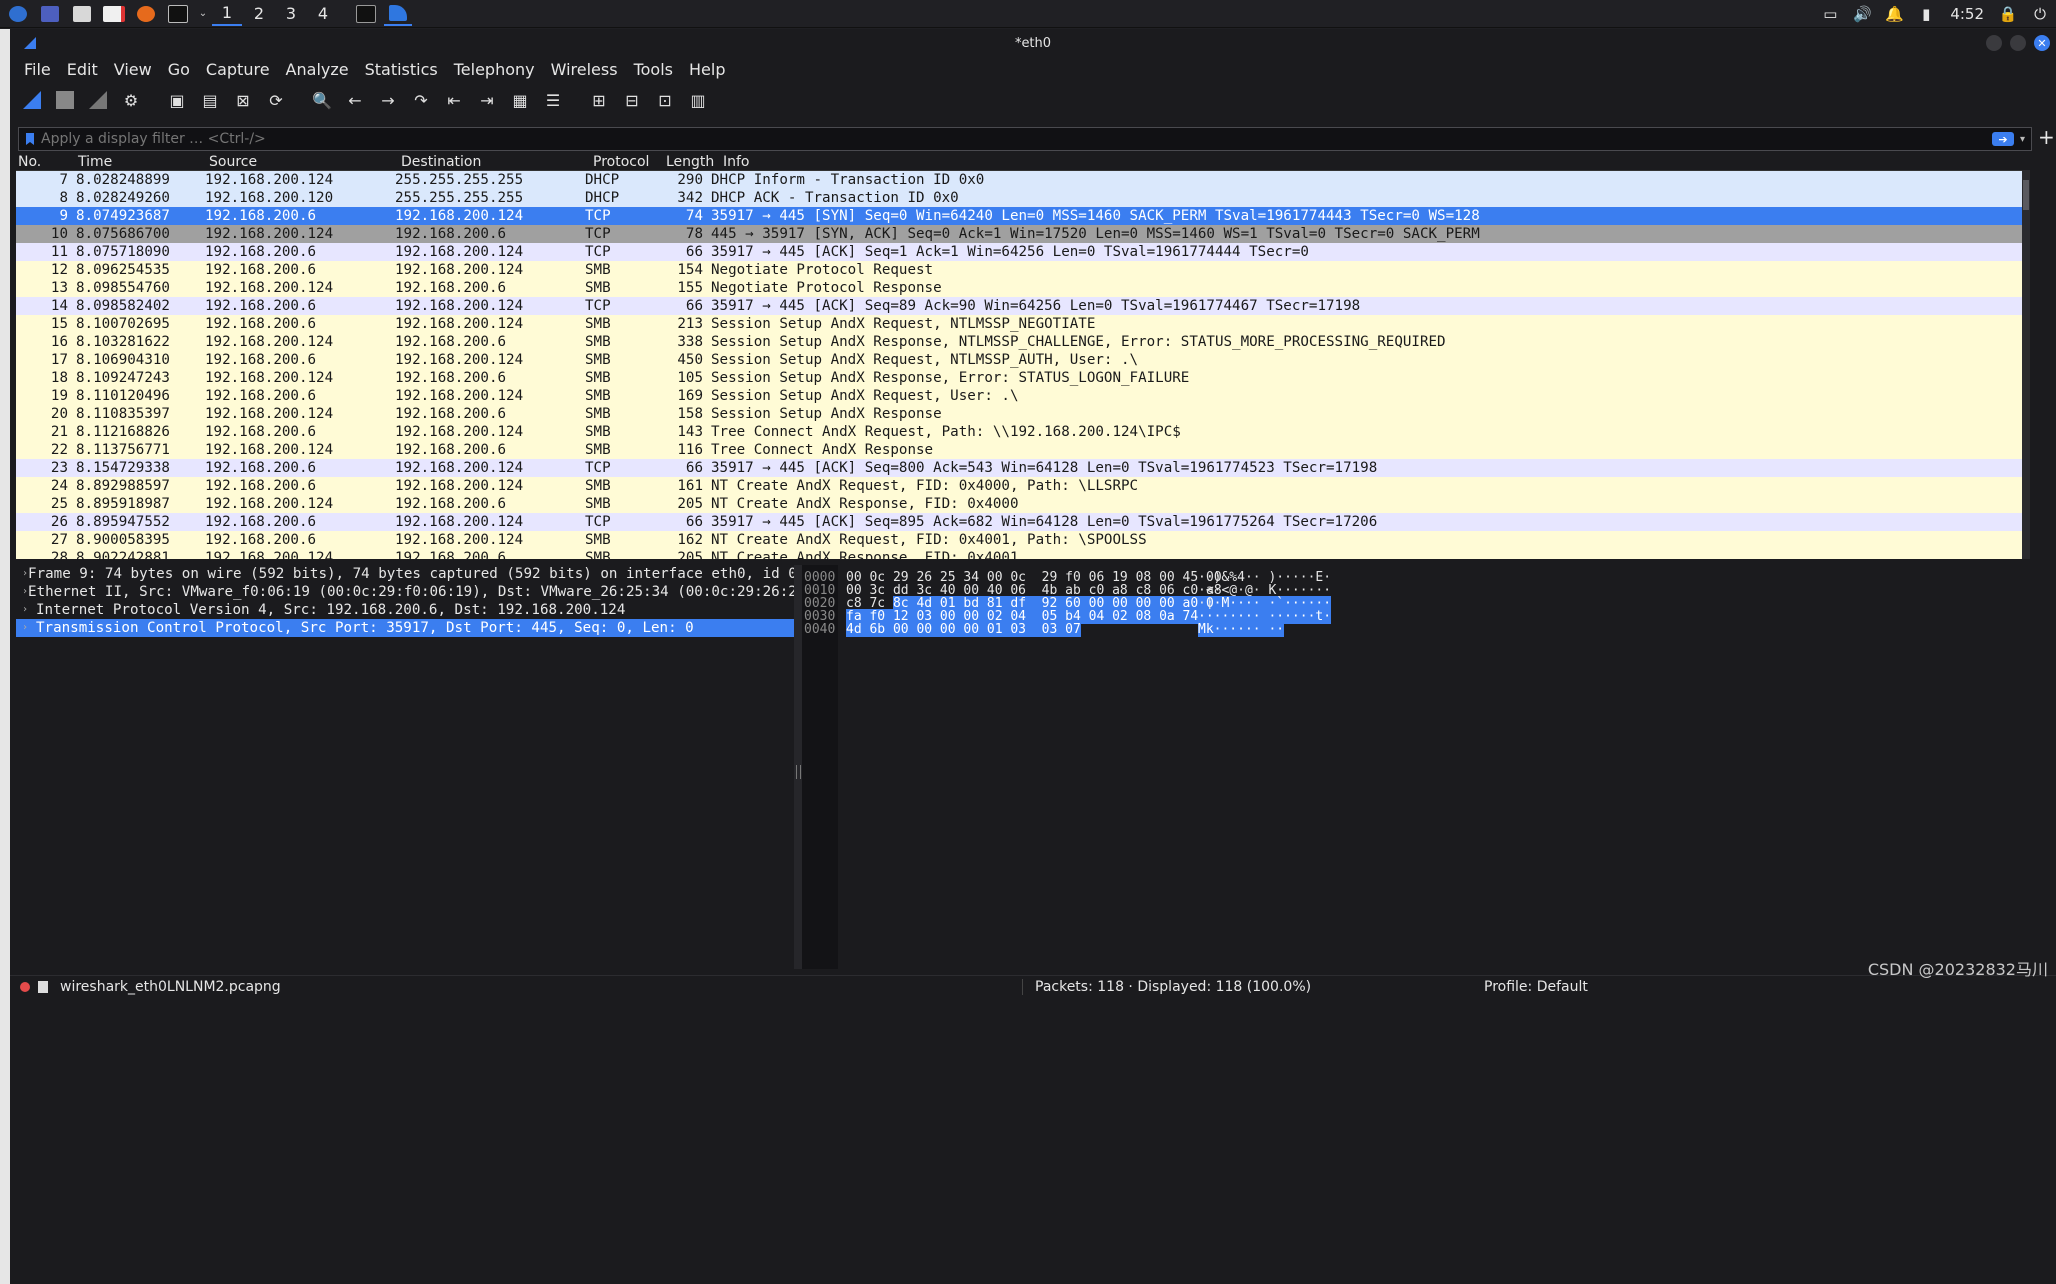  I want to click on col-info: Info, so click(1375, 162).